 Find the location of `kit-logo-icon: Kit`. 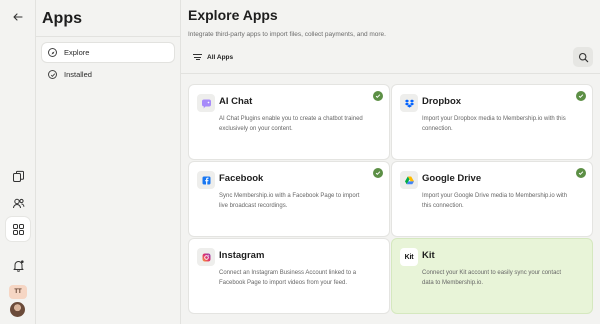

kit-logo-icon: Kit is located at coordinates (409, 257).